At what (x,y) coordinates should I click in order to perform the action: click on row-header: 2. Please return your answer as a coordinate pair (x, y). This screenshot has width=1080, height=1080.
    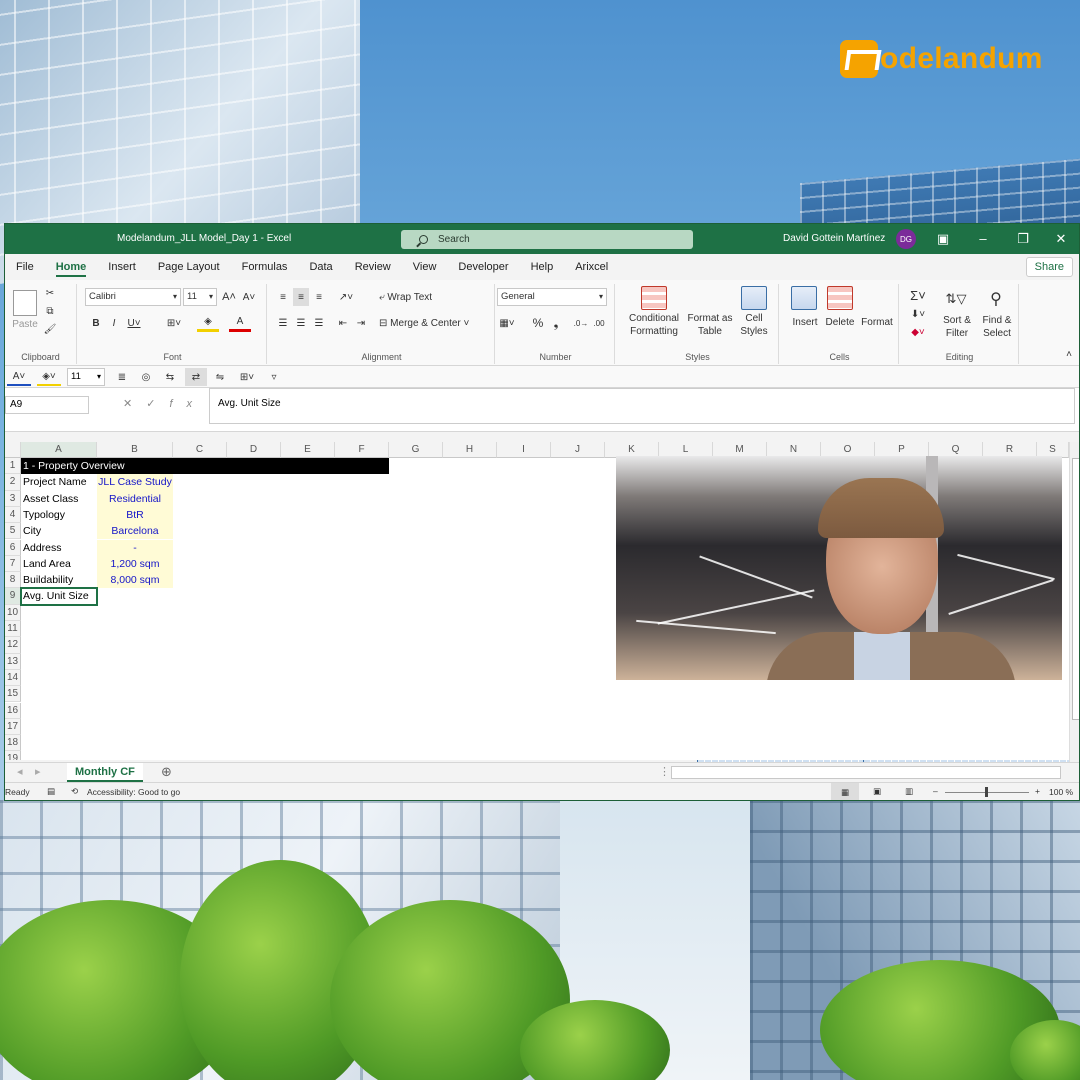
    Looking at the image, I should click on (13, 482).